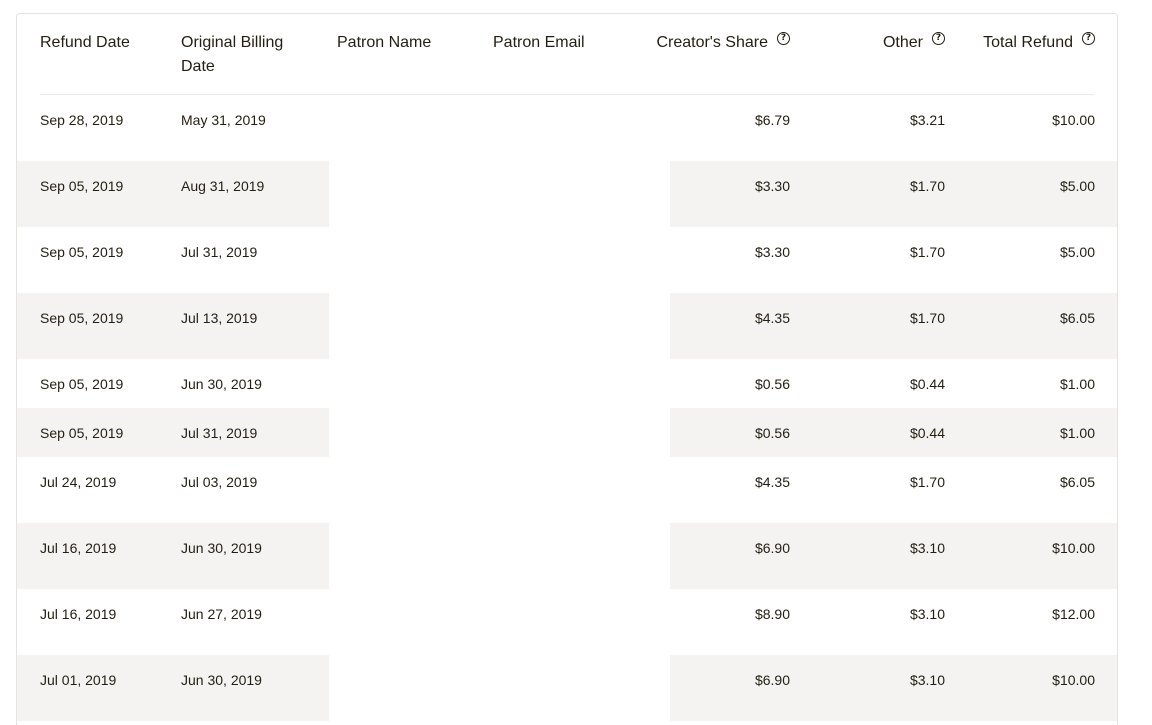  I want to click on table-row: Sep 05, 2019 Jul 31, 2019 $0.56 $0.44 $1.00, so click(567, 432).